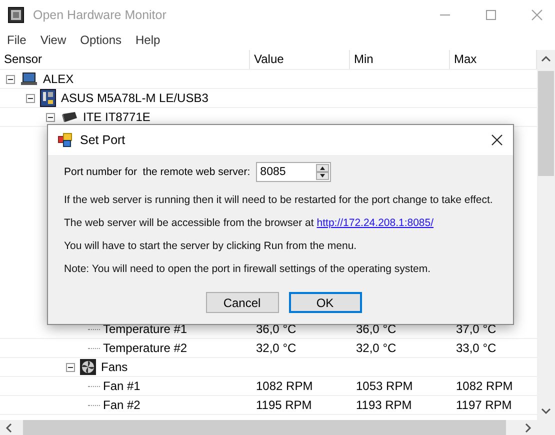 The image size is (555, 435). Describe the element at coordinates (121, 386) in the screenshot. I see `sensor-name: Fan #1` at that location.